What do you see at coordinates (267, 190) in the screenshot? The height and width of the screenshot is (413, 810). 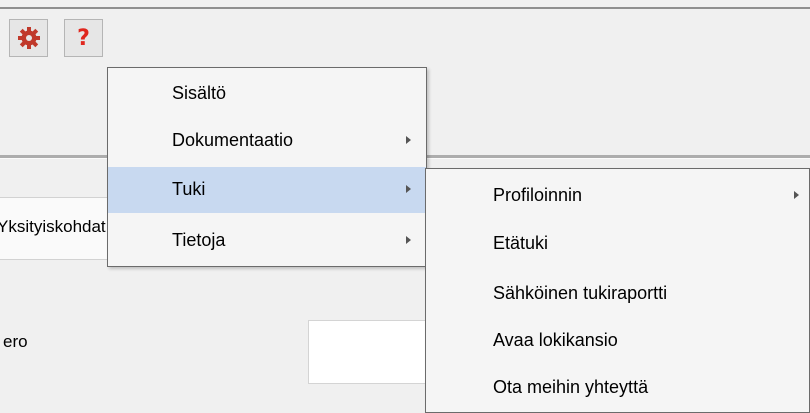 I see `menu-item-support: Tuki` at bounding box center [267, 190].